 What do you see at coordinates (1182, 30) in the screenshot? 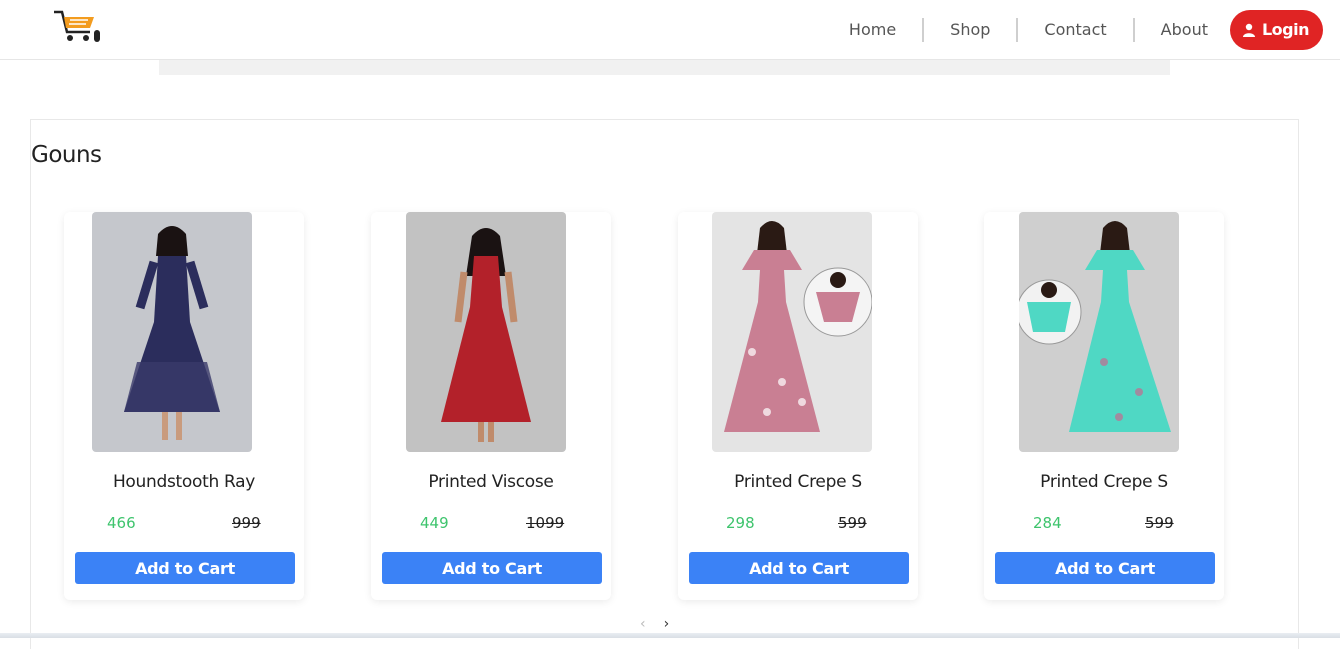
I see `nav-about-link: About` at bounding box center [1182, 30].